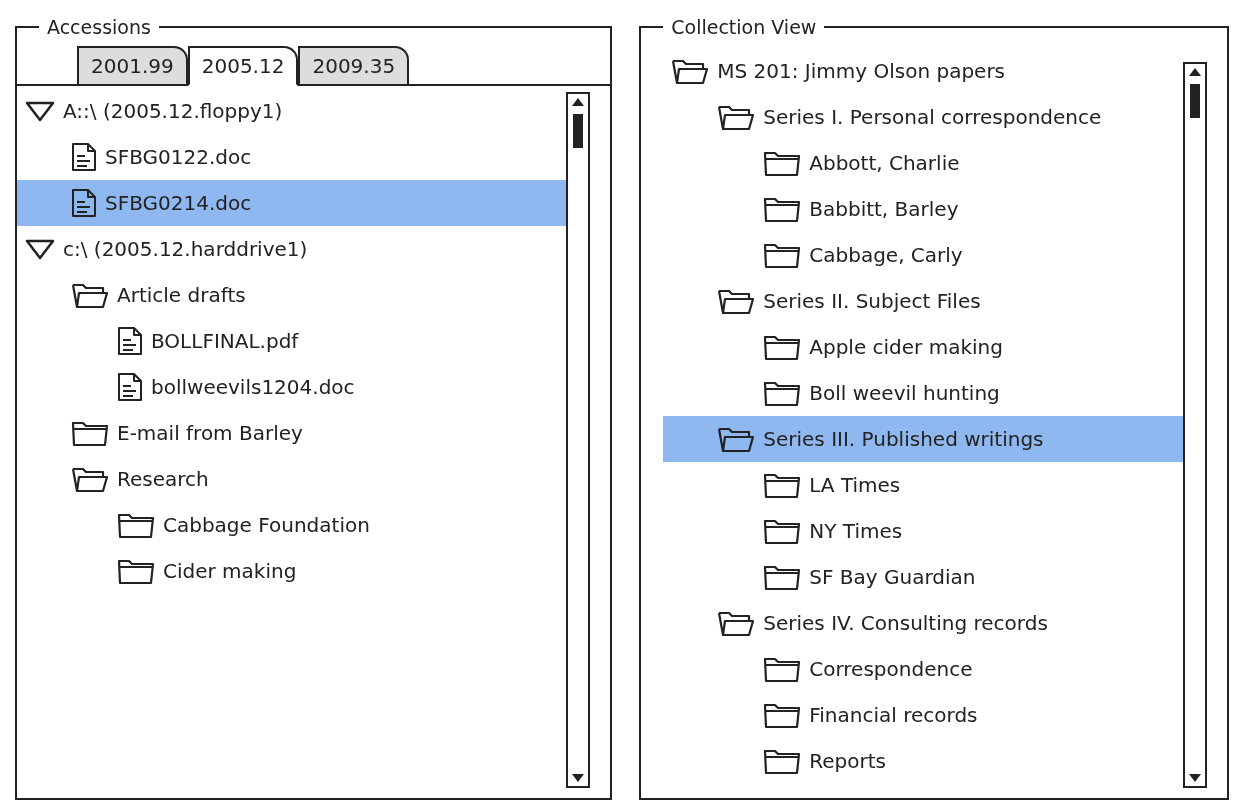  I want to click on tree-item: Series I. Personal correspondence, so click(923, 117).